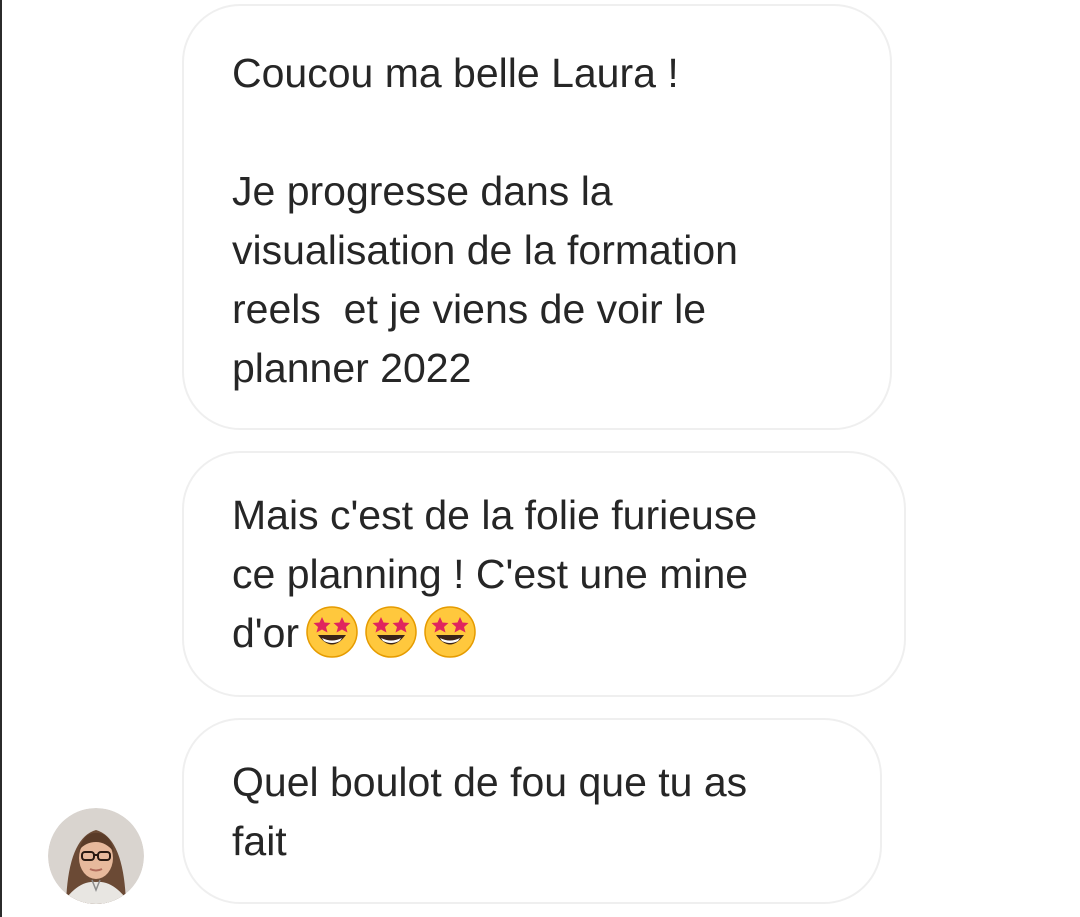 Image resolution: width=1080 pixels, height=917 pixels. I want to click on message-text: fait, so click(259, 841).